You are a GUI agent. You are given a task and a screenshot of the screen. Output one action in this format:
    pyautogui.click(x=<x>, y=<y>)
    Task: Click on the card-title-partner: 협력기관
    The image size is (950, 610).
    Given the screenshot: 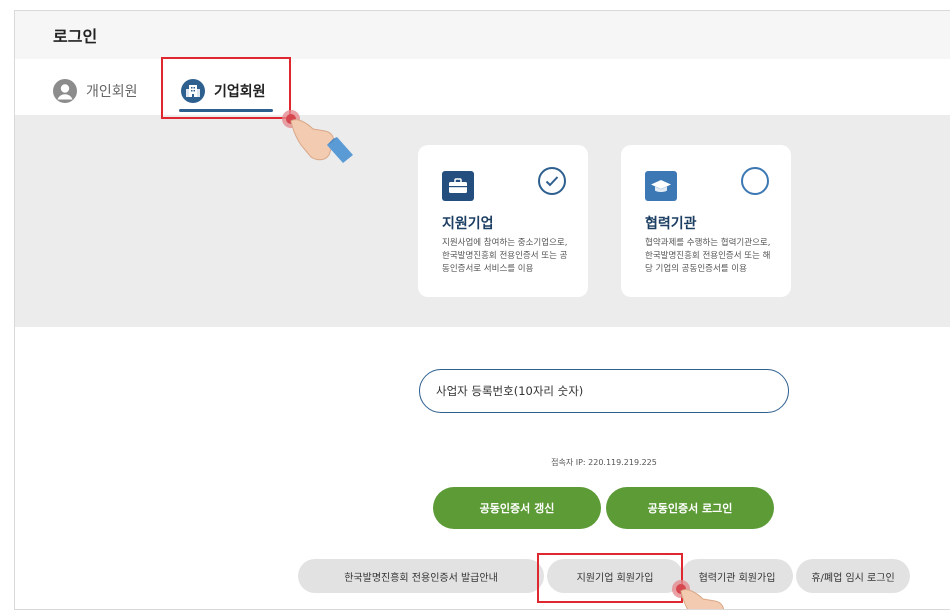 What is the action you would take?
    pyautogui.click(x=671, y=224)
    